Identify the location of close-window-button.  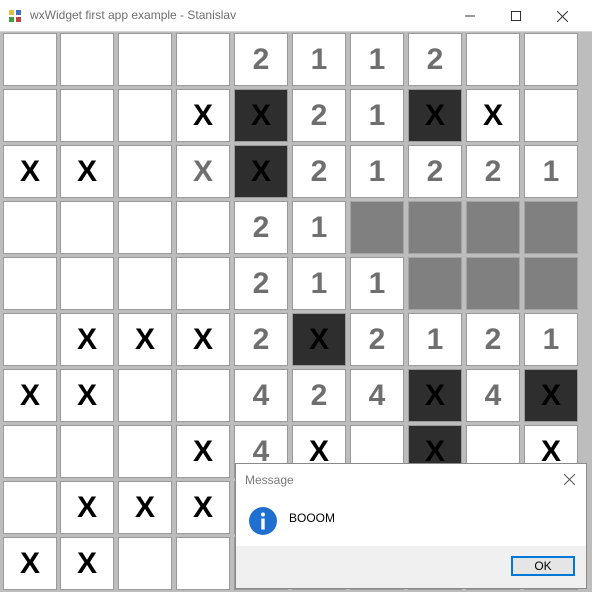
(562, 16).